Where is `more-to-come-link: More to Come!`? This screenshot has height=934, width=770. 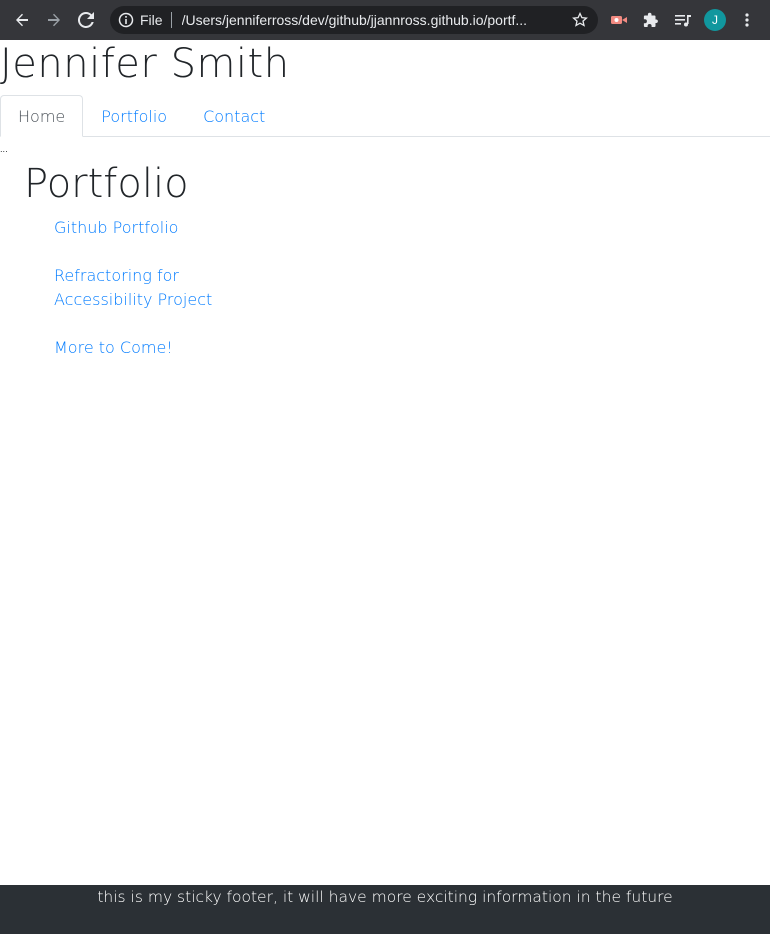
more-to-come-link: More to Come! is located at coordinates (154, 348).